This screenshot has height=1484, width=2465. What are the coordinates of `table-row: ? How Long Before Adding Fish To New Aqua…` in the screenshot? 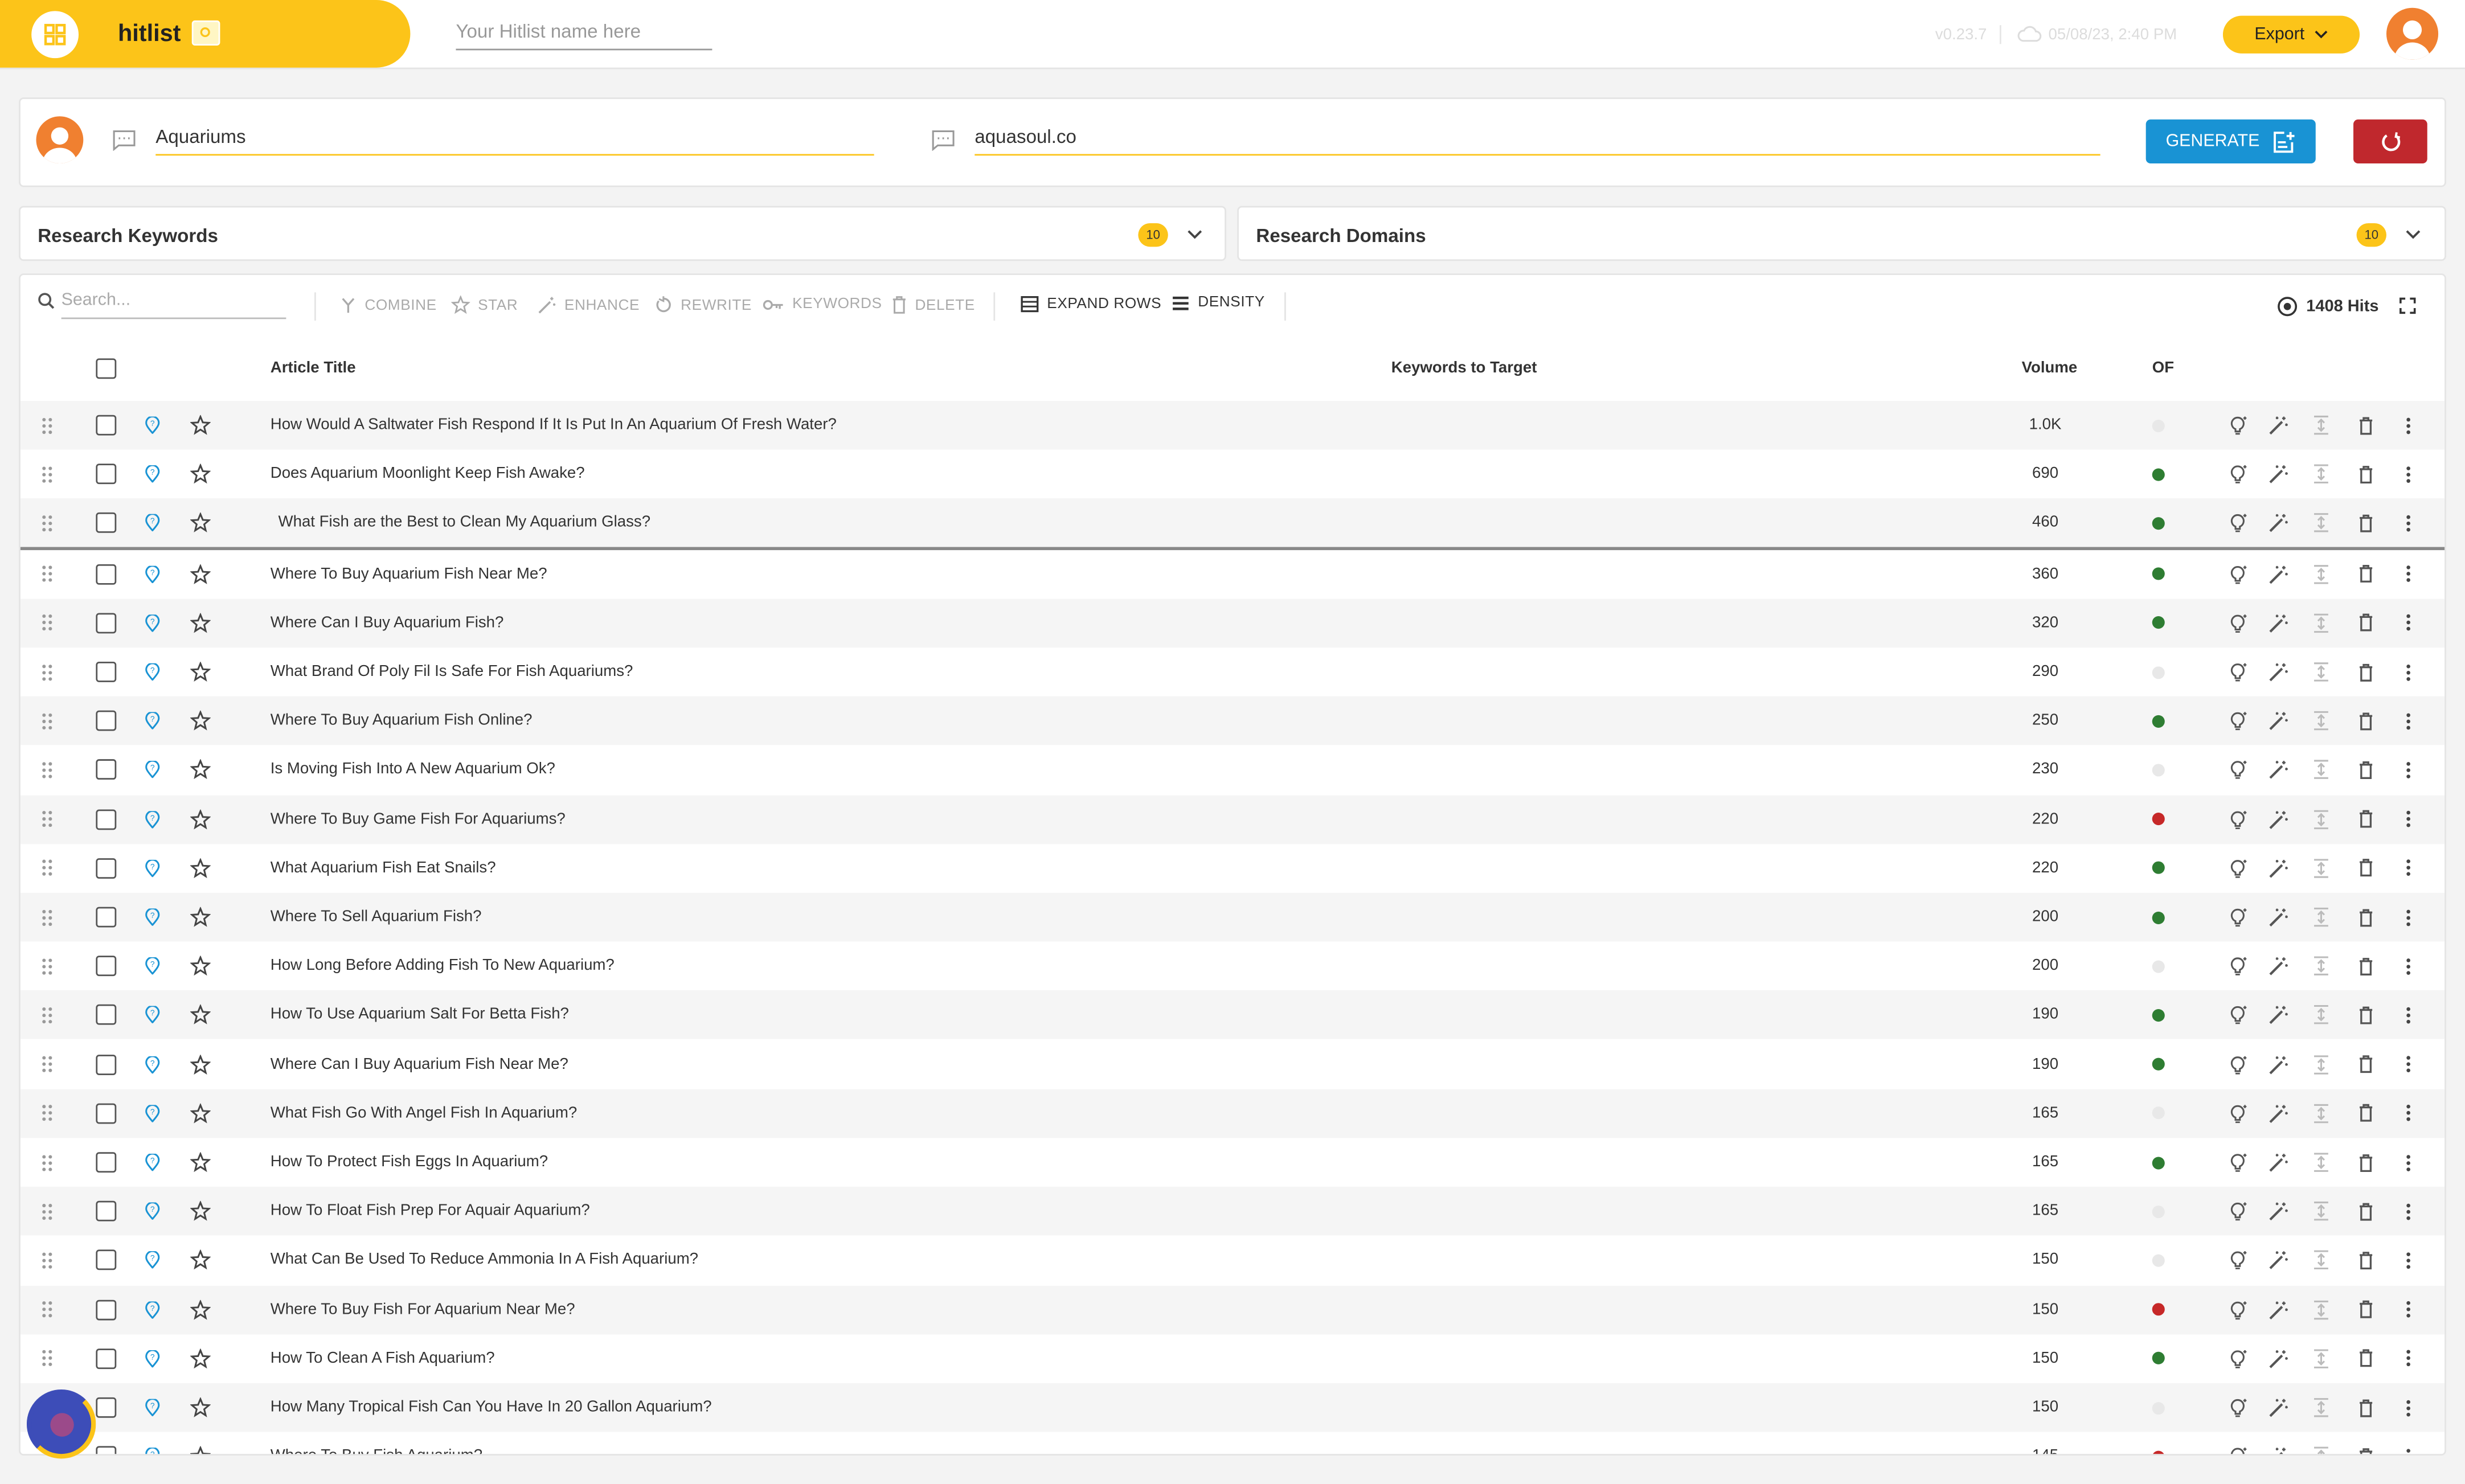 It's located at (1232, 966).